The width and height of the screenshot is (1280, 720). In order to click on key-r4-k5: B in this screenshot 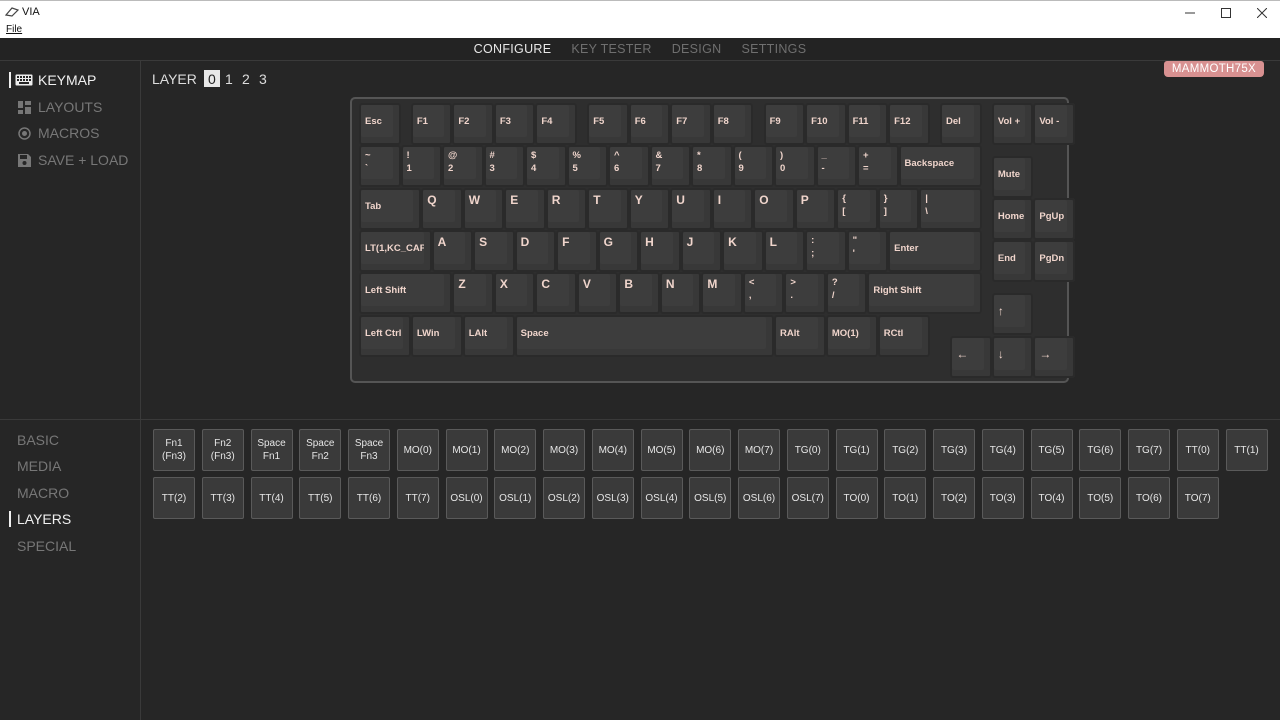, I will do `click(639, 293)`.